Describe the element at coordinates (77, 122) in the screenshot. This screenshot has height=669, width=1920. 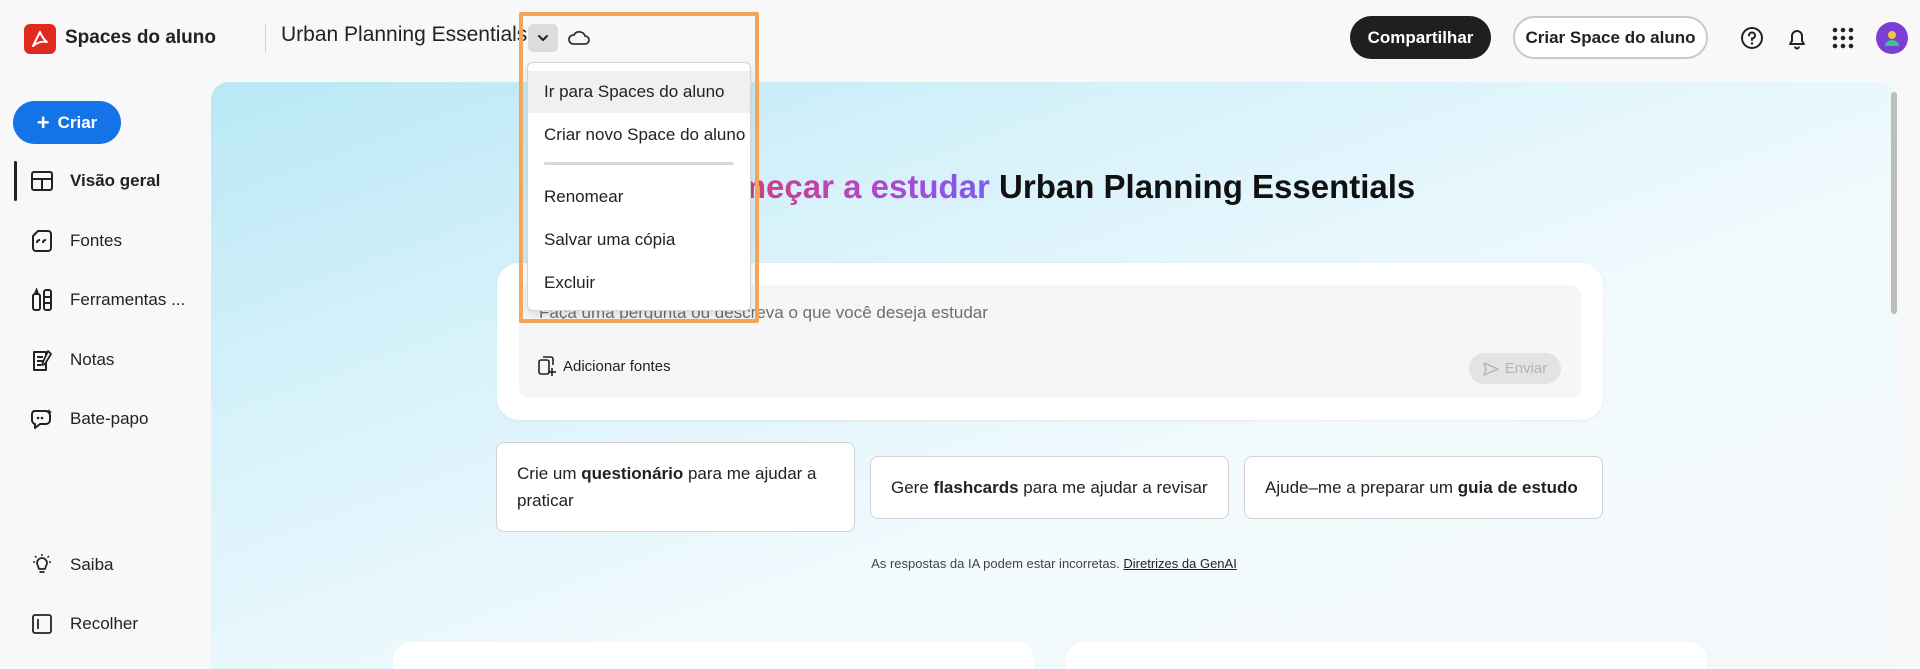
I see `create-label: Criar` at that location.